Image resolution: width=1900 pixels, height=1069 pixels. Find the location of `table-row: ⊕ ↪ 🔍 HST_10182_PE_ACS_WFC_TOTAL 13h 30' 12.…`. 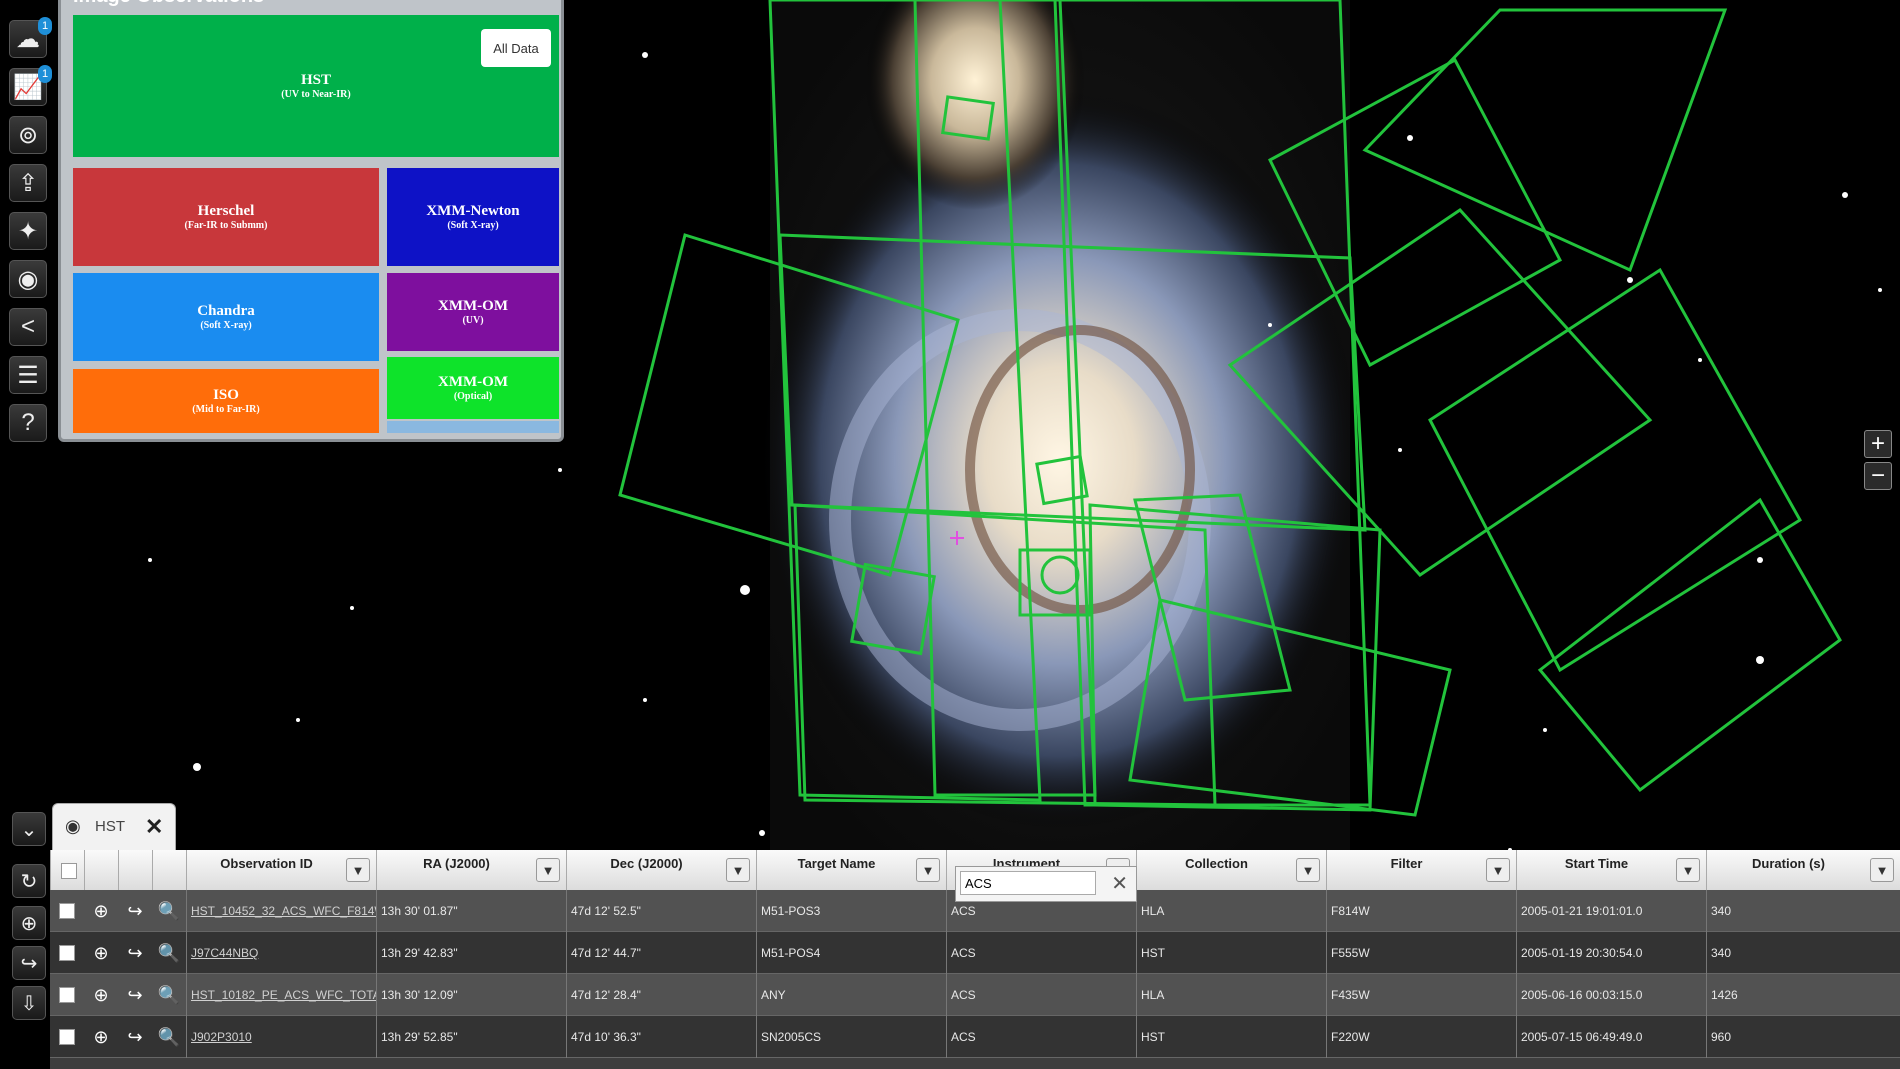

table-row: ⊕ ↪ 🔍 HST_10182_PE_ACS_WFC_TOTAL 13h 30' 12.… is located at coordinates (975, 995).